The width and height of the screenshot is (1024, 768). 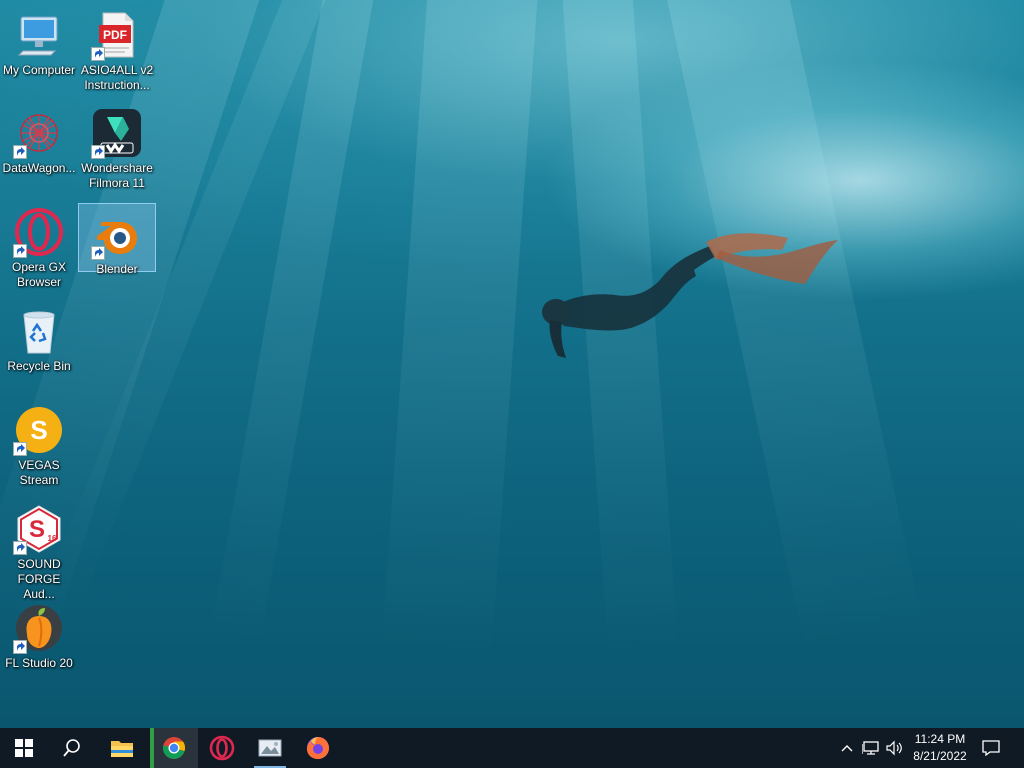 I want to click on desktop-icon-opera-gx: Opera GX Browser, so click(x=39, y=247).